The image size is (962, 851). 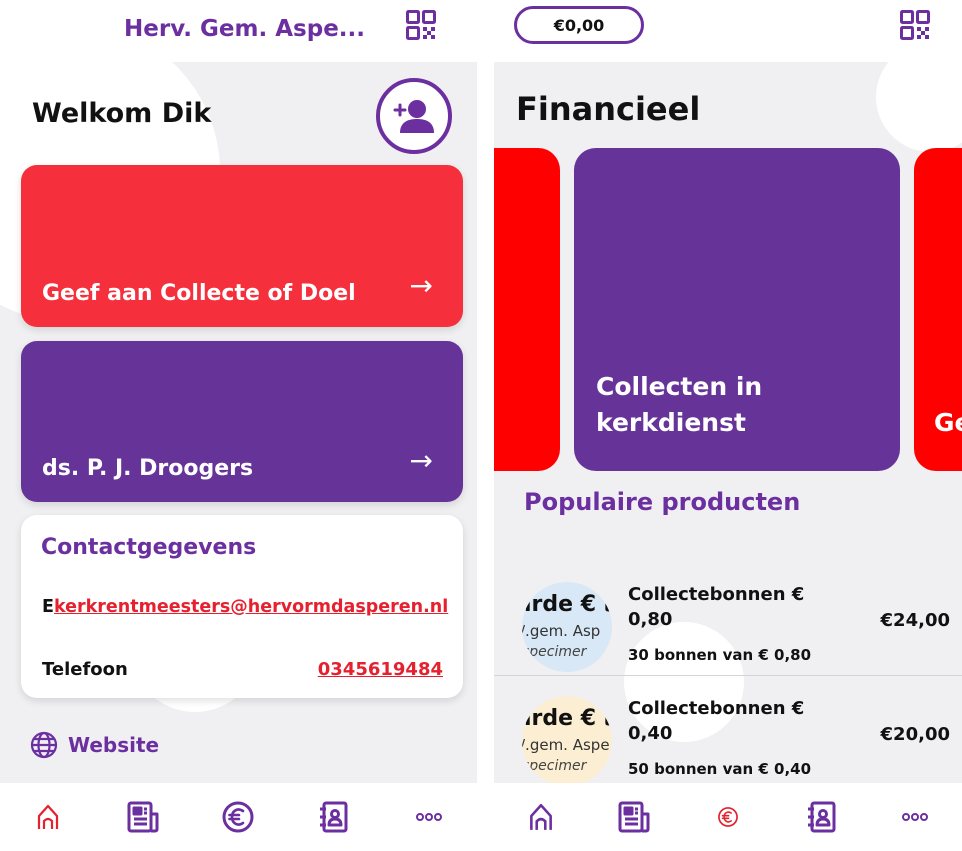 I want to click on product-thumbnail: ırde € ι /.gem. Aspe specimer, so click(x=567, y=741).